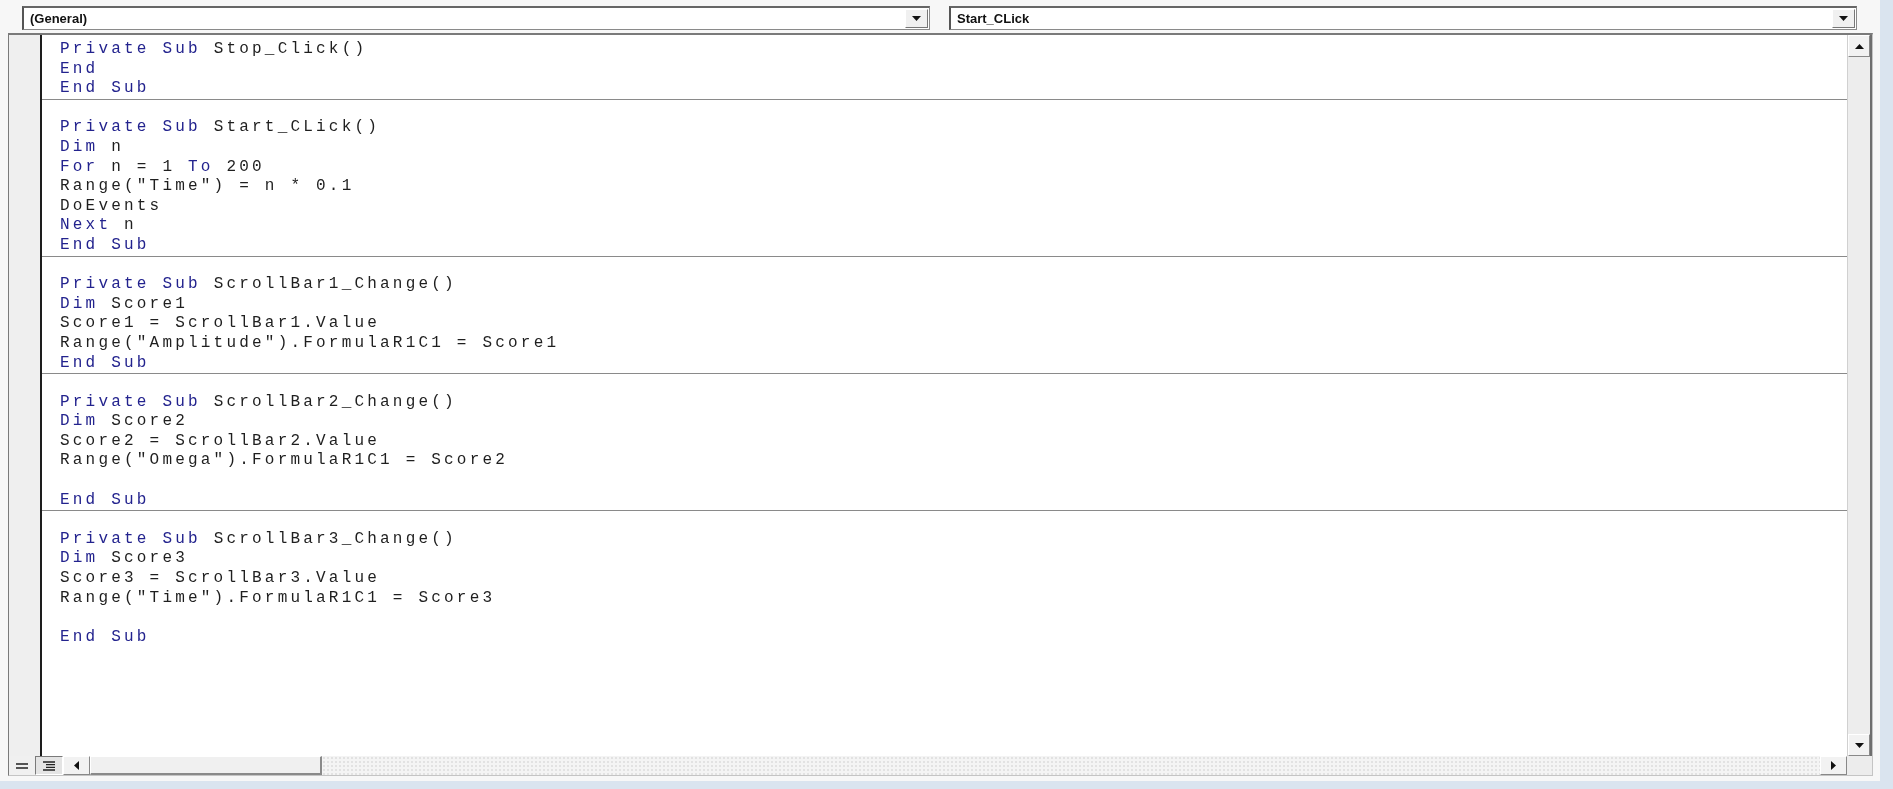 The image size is (1893, 789). I want to click on code-line: Private Sub Start_CLick(), so click(220, 128).